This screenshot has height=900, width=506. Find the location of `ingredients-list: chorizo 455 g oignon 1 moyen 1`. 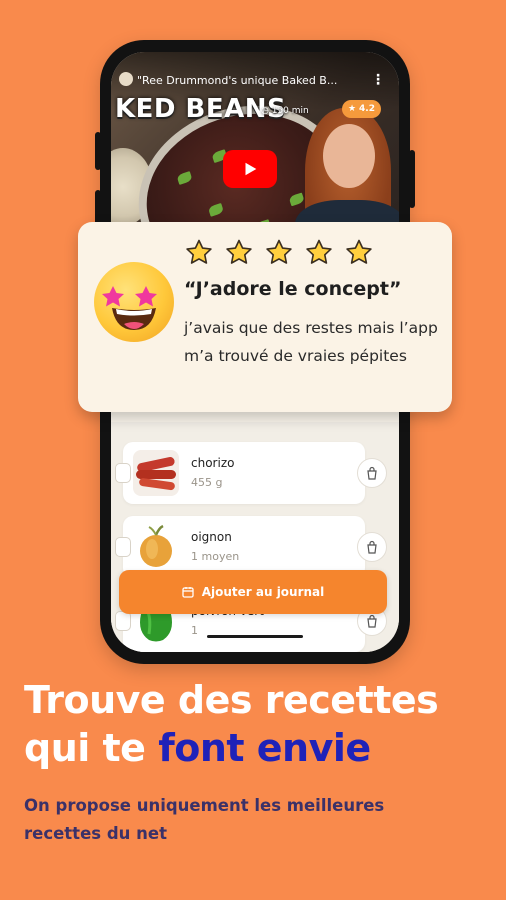

ingredients-list: chorizo 455 g oignon 1 moyen 1 is located at coordinates (255, 537).